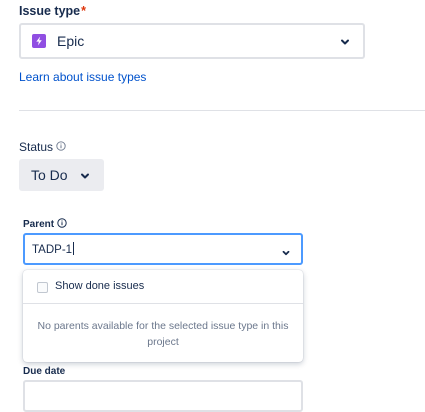  Describe the element at coordinates (192, 41) in the screenshot. I see `issue-type-select: Epic` at that location.